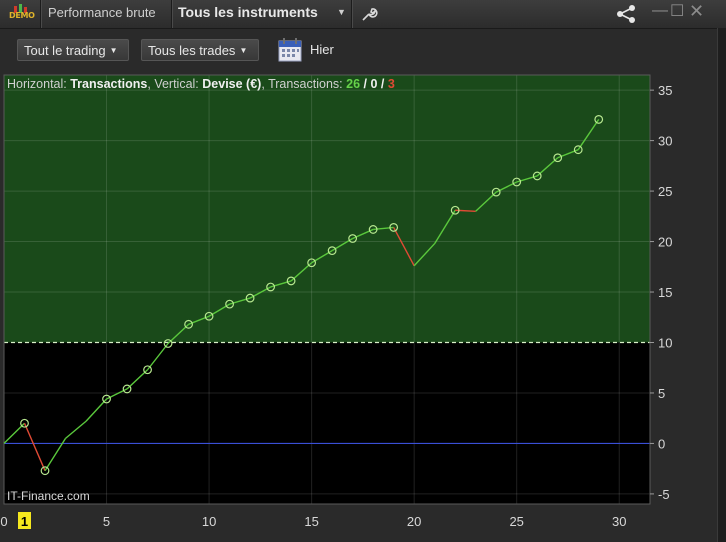 The width and height of the screenshot is (726, 542). Describe the element at coordinates (619, 521) in the screenshot. I see `x-tick-label: 30` at that location.